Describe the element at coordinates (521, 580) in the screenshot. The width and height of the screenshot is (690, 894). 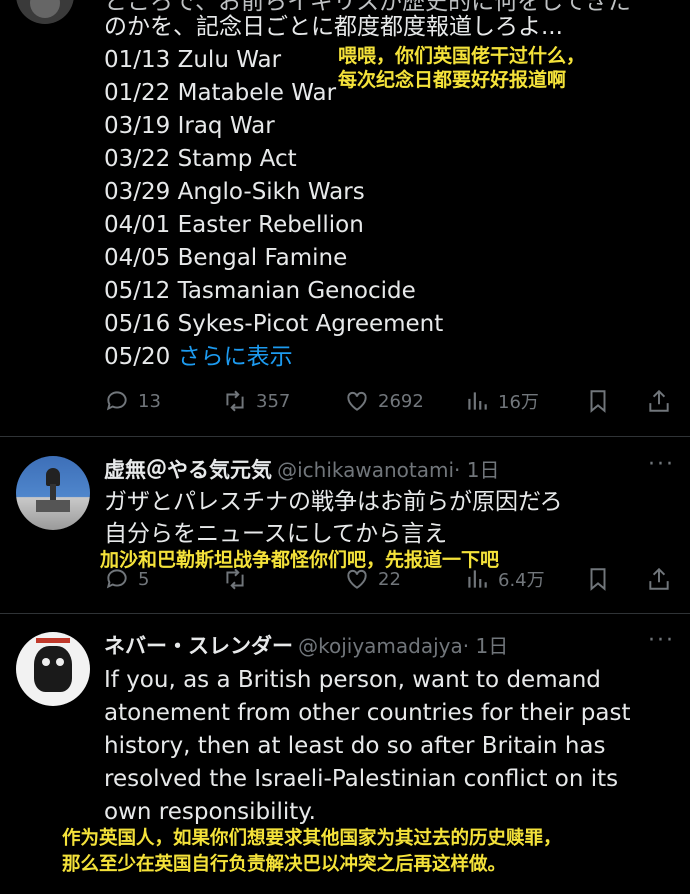
I see `views-count: 6.4万` at that location.